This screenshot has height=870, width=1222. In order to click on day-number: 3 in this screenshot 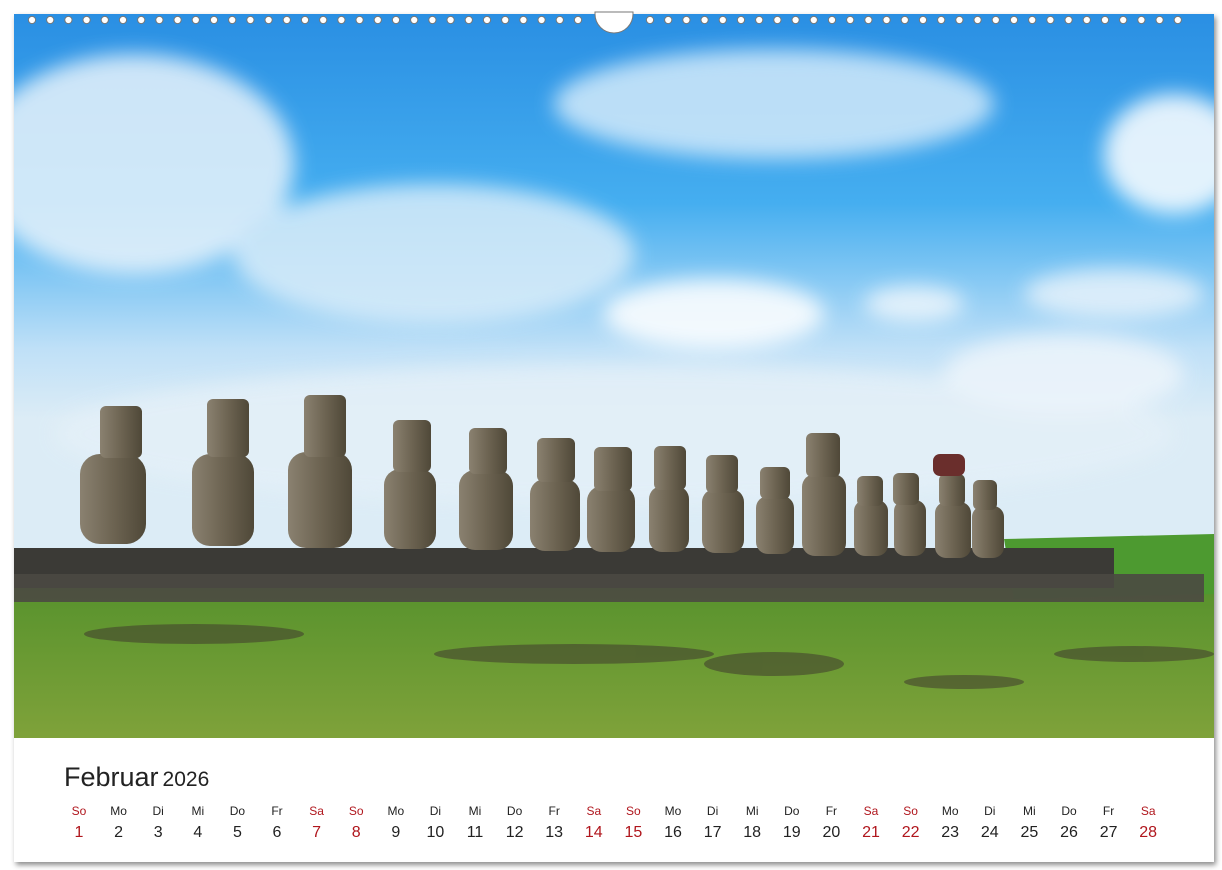, I will do `click(158, 832)`.